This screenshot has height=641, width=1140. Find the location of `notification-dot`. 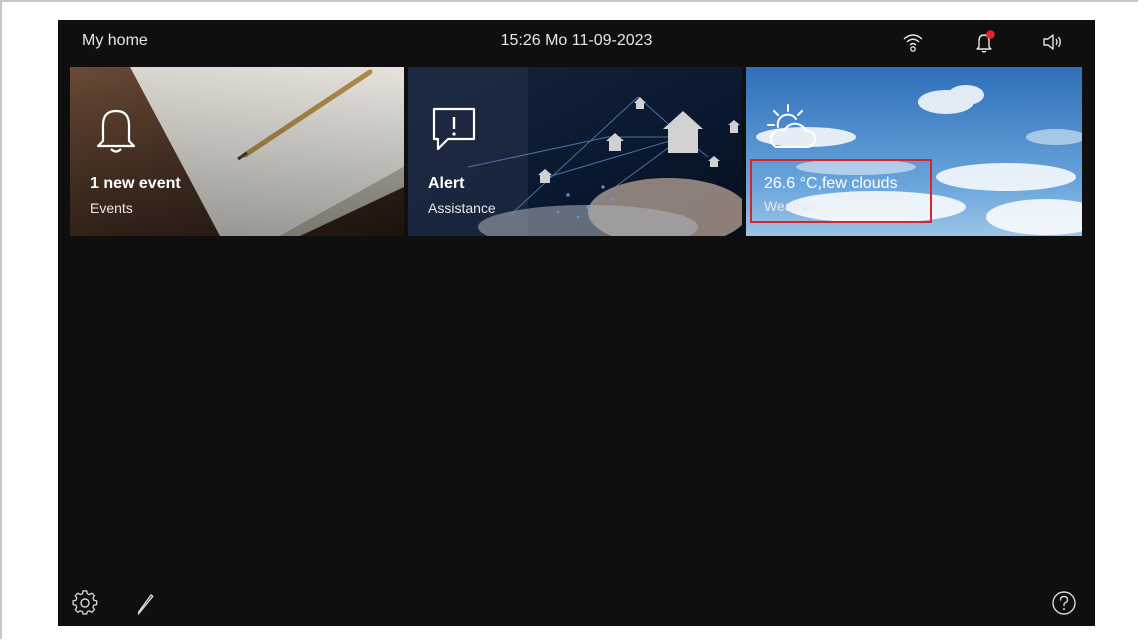

notification-dot is located at coordinates (990, 34).